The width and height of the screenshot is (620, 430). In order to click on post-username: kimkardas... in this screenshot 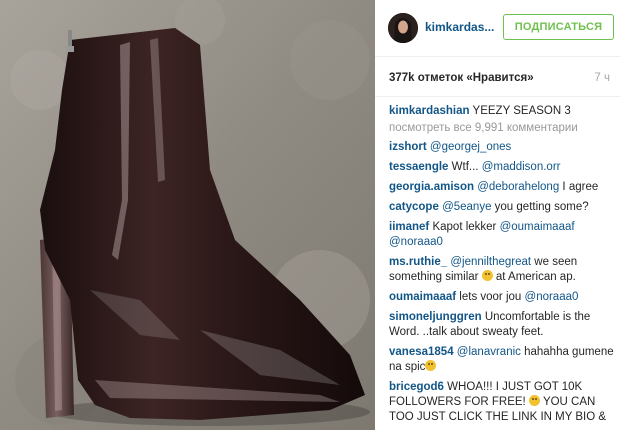, I will do `click(459, 27)`.